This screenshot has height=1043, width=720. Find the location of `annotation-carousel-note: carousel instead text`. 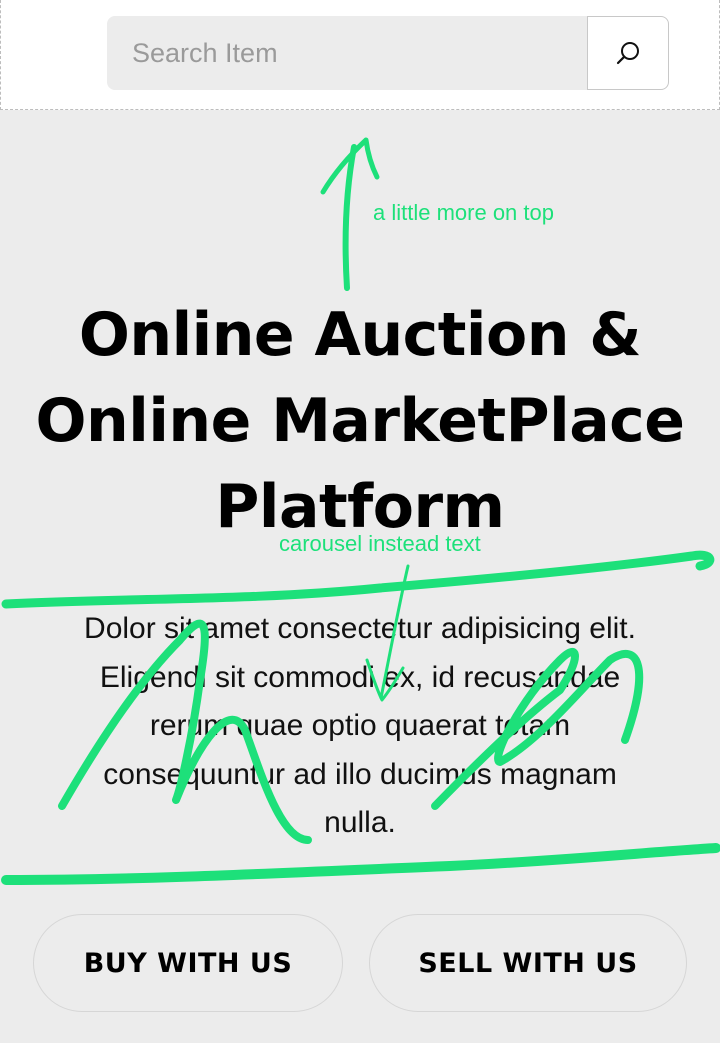

annotation-carousel-note: carousel instead text is located at coordinates (380, 543).